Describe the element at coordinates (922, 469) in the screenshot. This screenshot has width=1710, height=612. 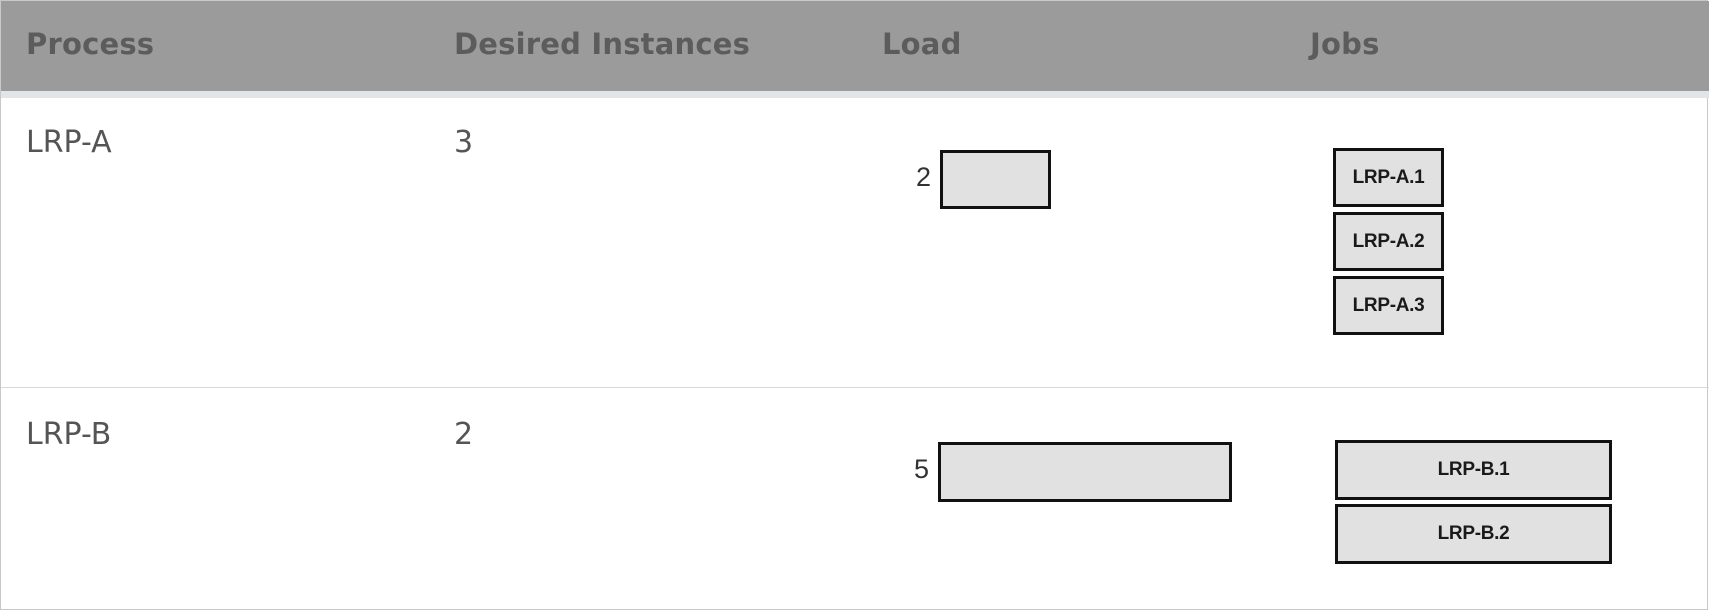
I see `load-count: 5` at that location.